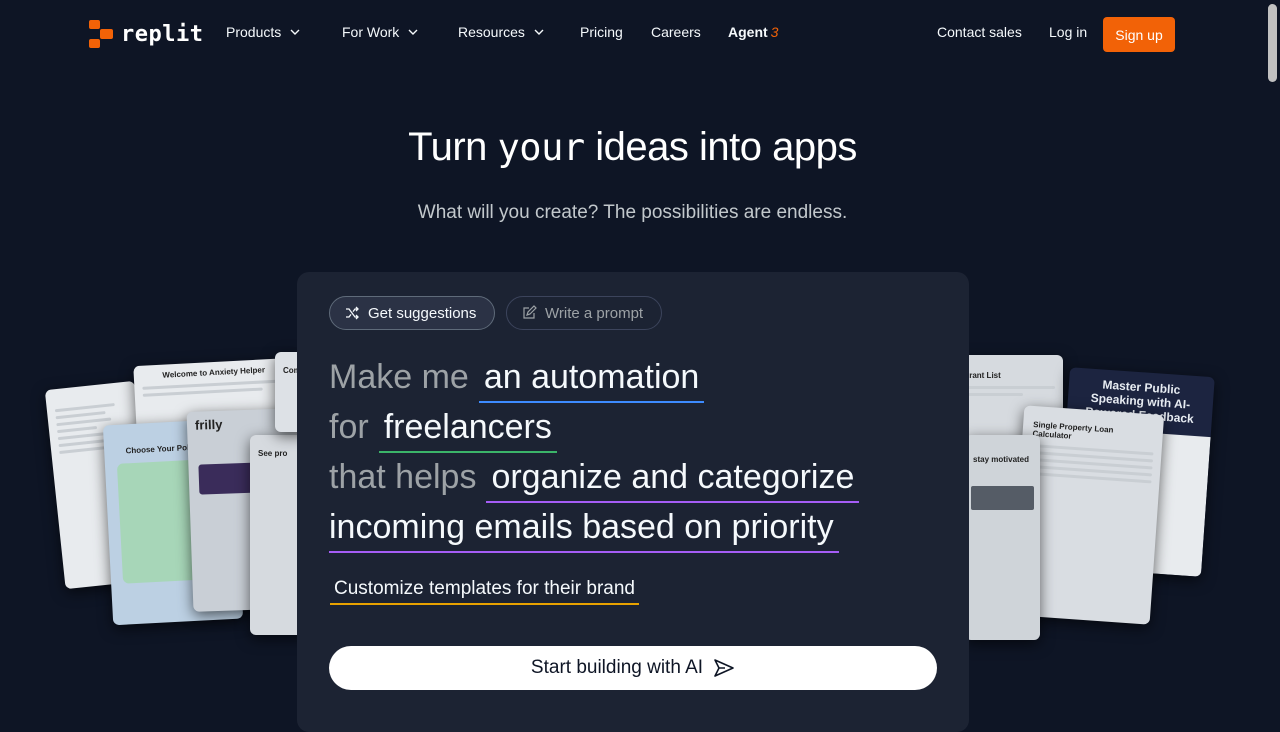  I want to click on hero-title-part1: Turn, so click(453, 147).